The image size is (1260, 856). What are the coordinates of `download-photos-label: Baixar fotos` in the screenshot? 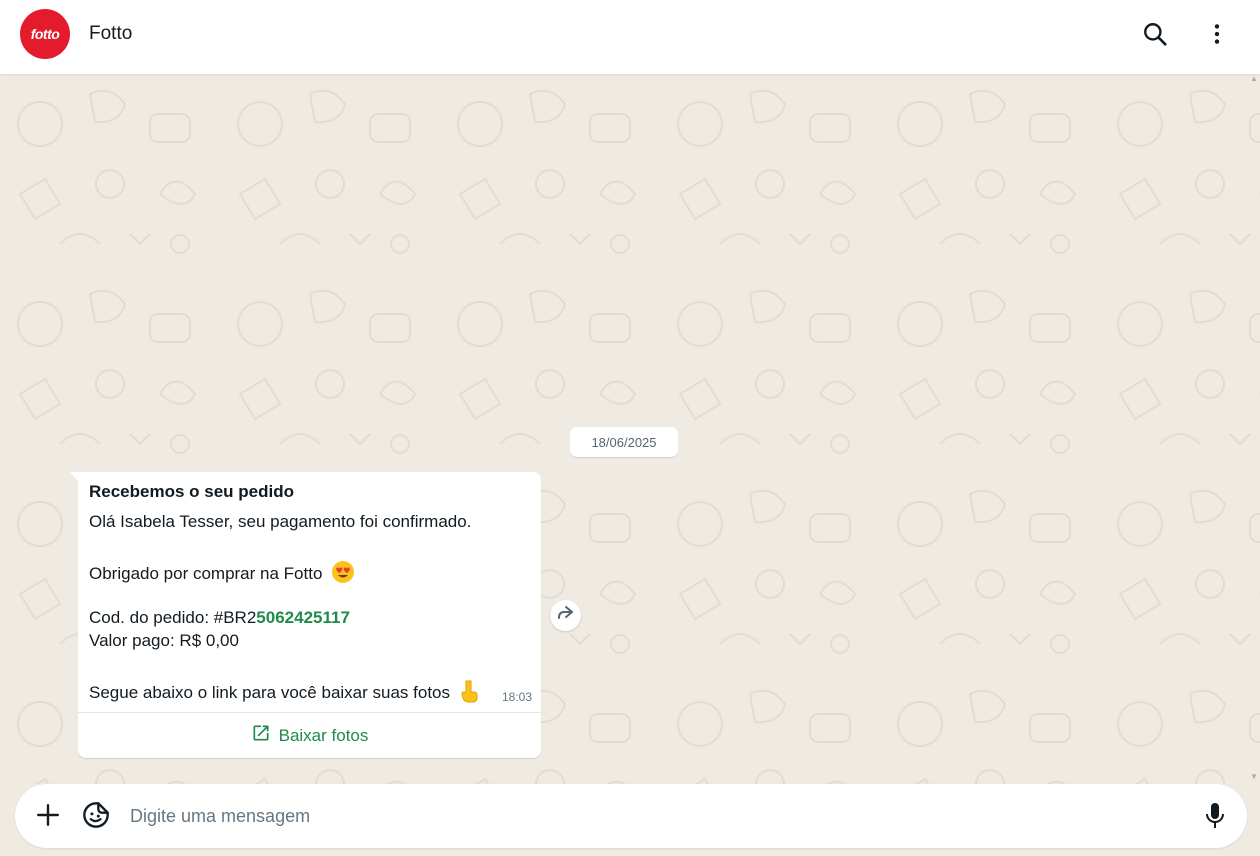 It's located at (323, 735).